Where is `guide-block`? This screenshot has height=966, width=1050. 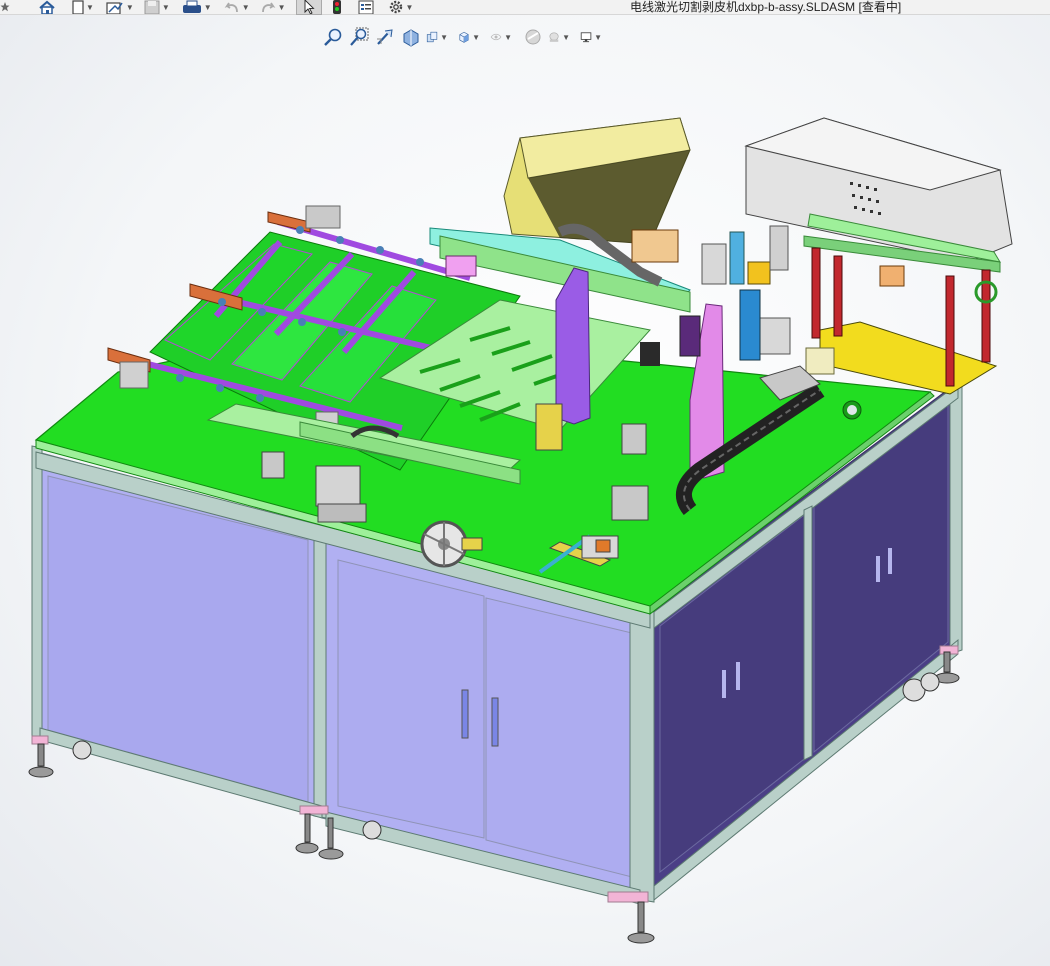
guide-block is located at coordinates (338, 486).